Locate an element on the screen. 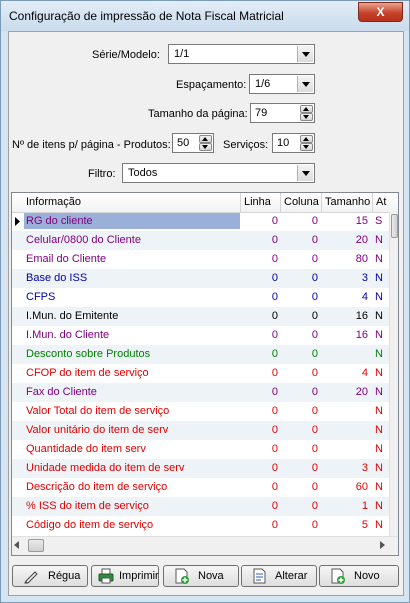 This screenshot has width=410, height=603. cell-tamanho: 60 is located at coordinates (361, 487).